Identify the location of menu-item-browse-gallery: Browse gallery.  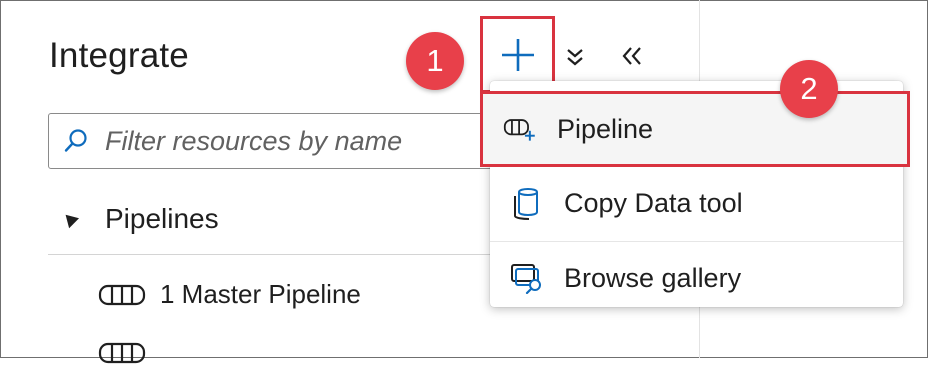
(696, 277).